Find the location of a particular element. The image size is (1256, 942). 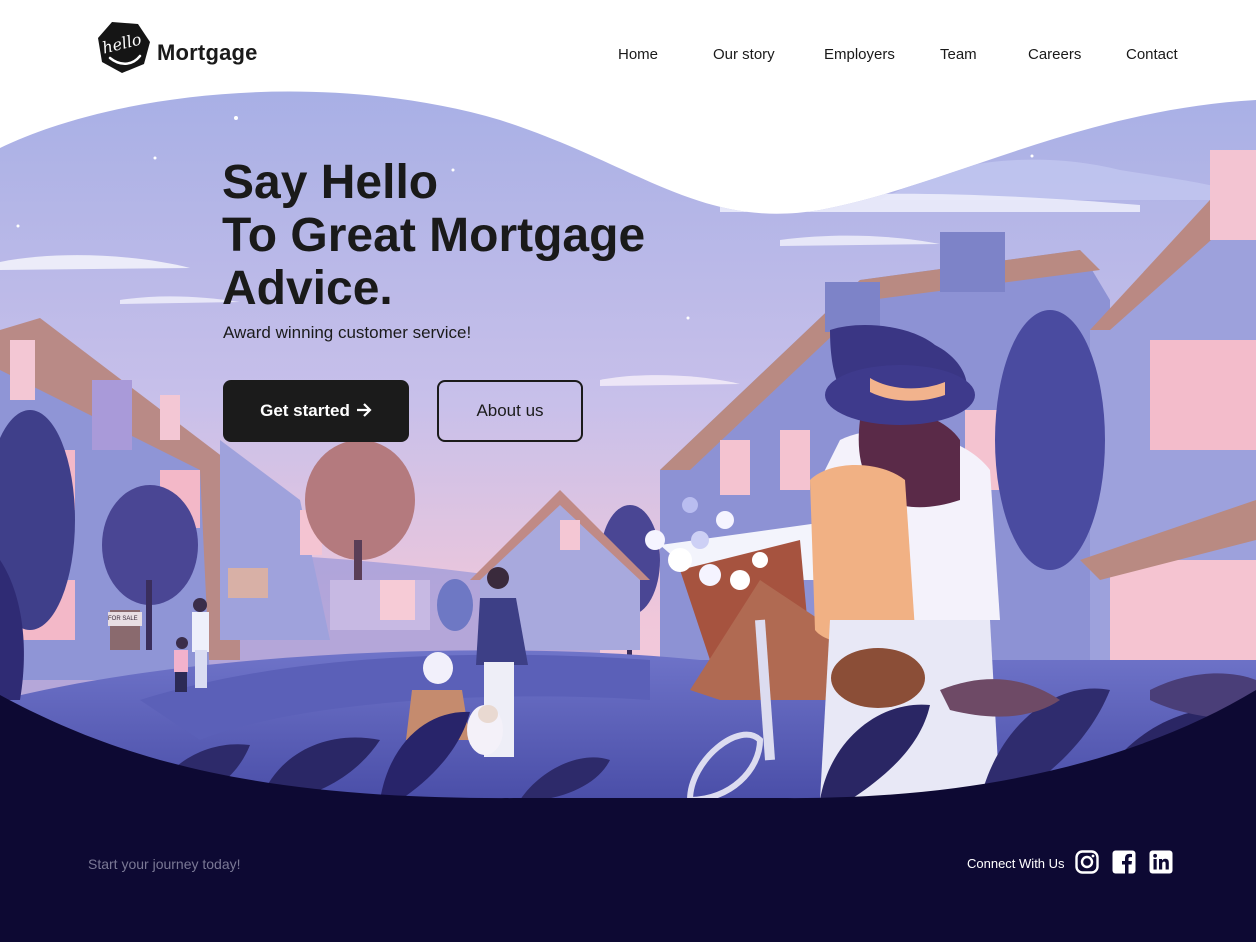

logo-mark-icon: hello is located at coordinates (124, 47).